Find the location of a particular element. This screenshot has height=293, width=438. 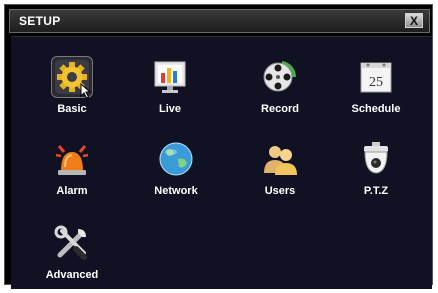

menu-item-users: Users is located at coordinates (280, 171).